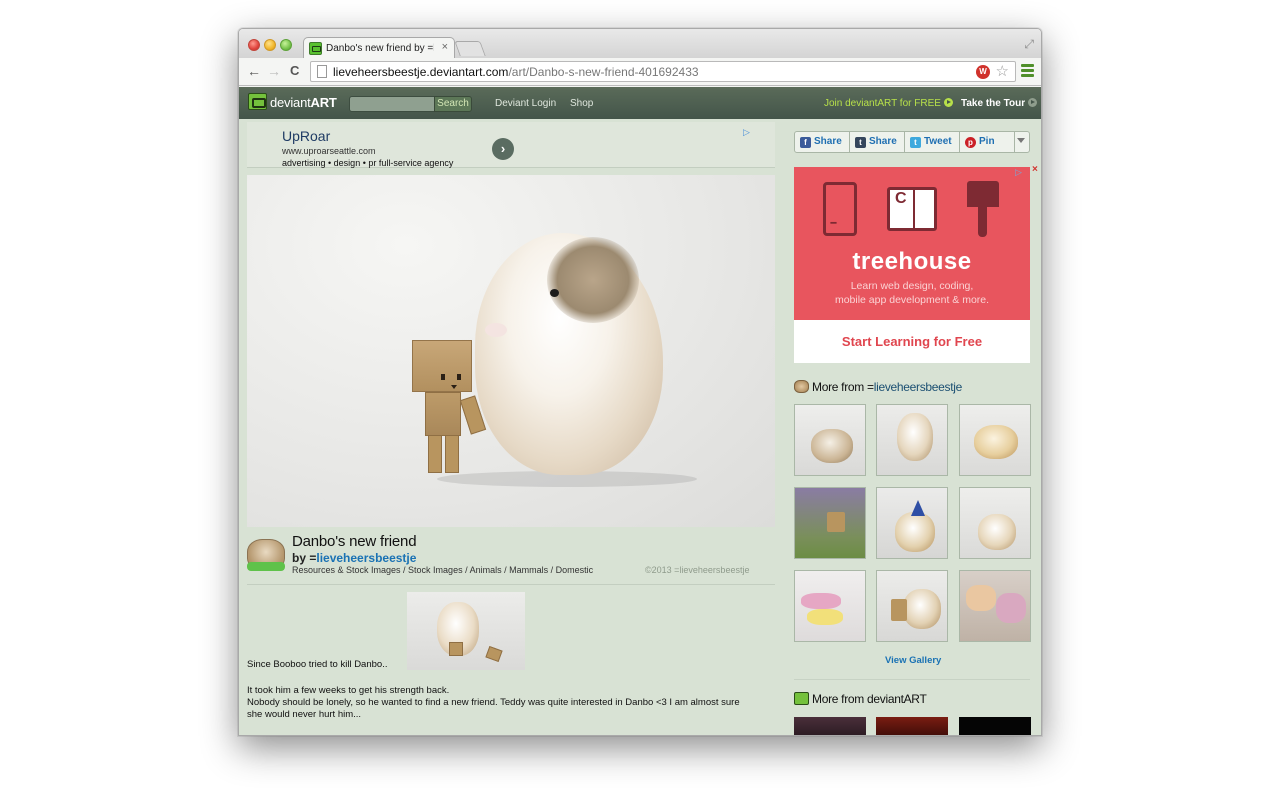 This screenshot has width=1280, height=800. What do you see at coordinates (443, 414) in the screenshot?
I see `danbo-body` at bounding box center [443, 414].